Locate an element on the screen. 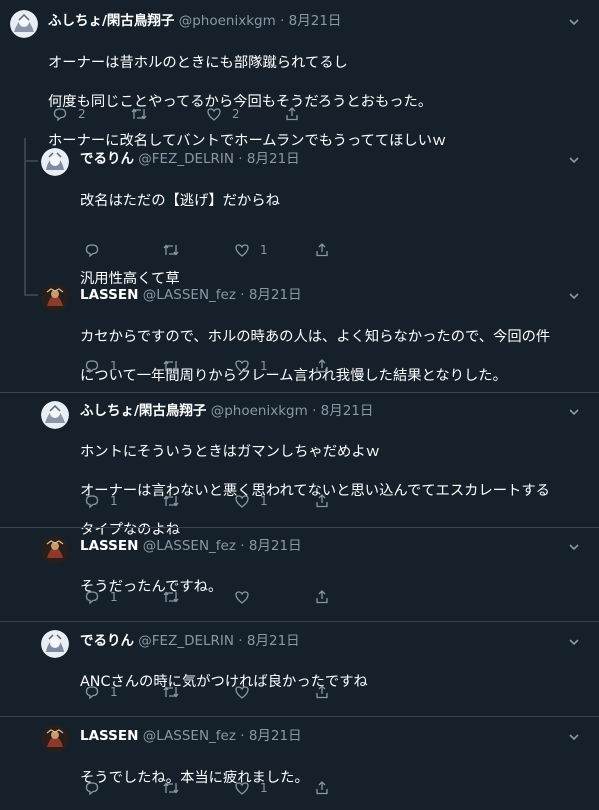  reply-button: 2 is located at coordinates (69, 114).